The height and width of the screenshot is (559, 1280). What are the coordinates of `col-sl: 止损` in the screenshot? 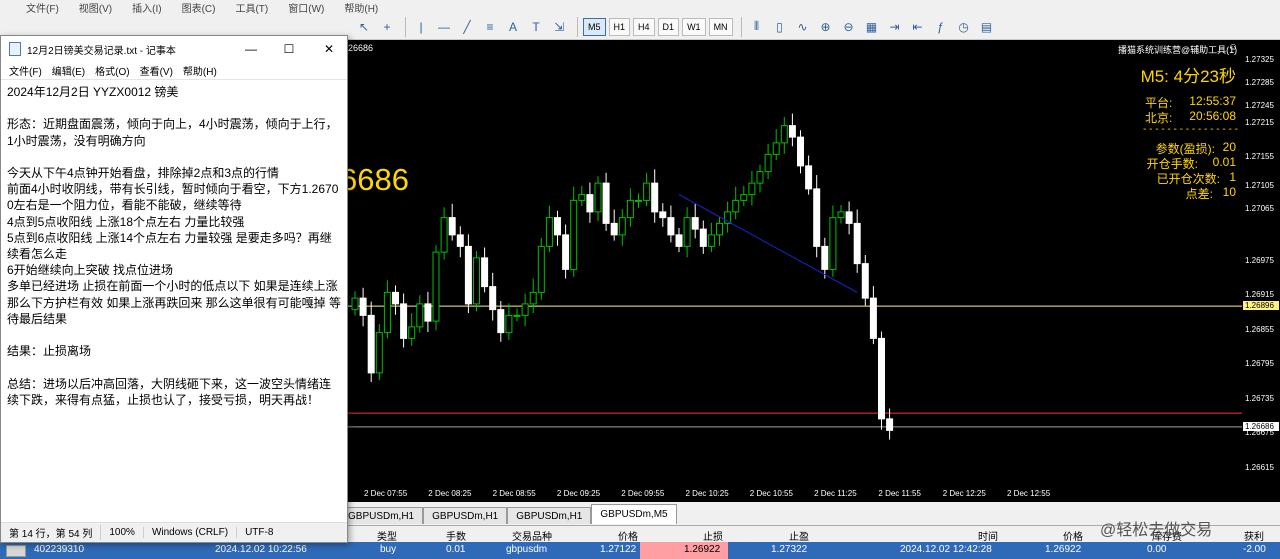 It's located at (713, 535).